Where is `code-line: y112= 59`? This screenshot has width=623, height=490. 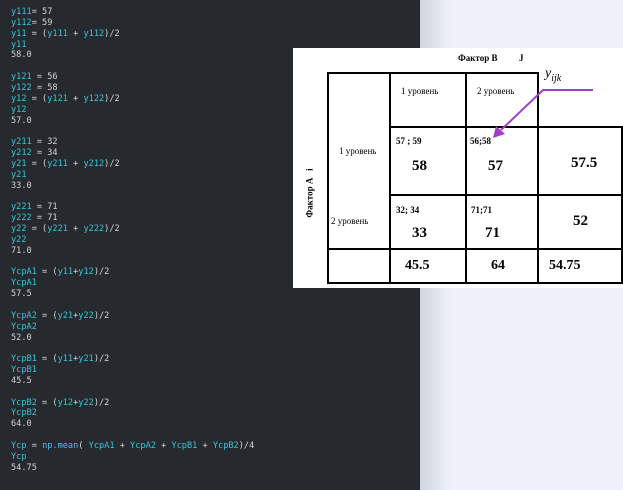 code-line: y112= 59 is located at coordinates (31, 23).